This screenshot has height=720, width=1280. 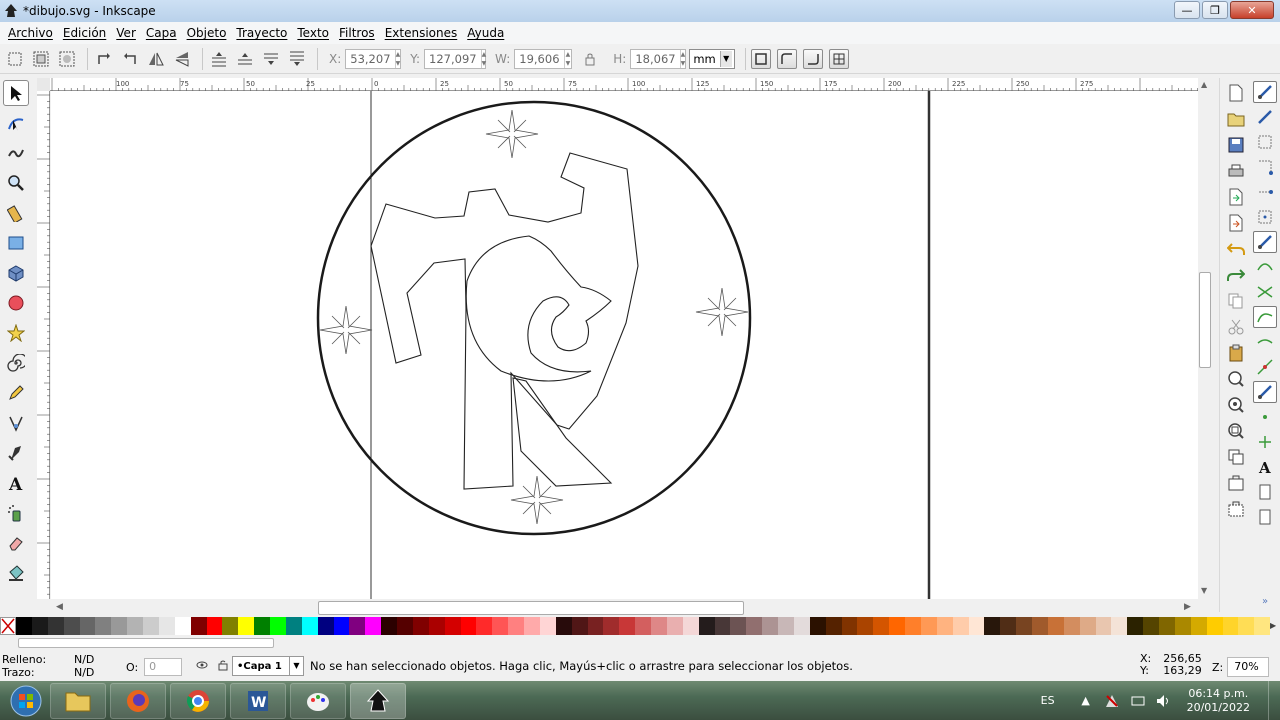 I want to click on snap-others-icon, so click(x=1265, y=392).